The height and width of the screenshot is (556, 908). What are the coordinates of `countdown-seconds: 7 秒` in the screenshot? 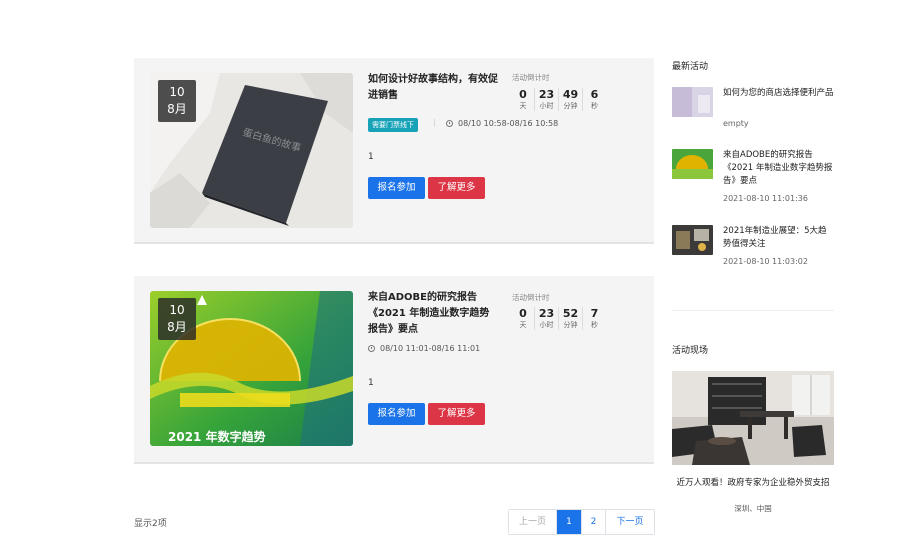 It's located at (594, 318).